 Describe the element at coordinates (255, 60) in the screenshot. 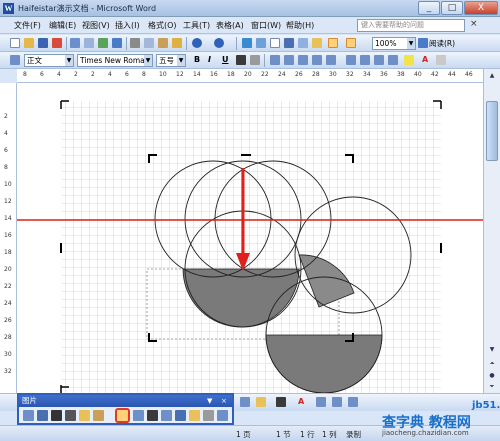

I see `char-shading-icon` at that location.